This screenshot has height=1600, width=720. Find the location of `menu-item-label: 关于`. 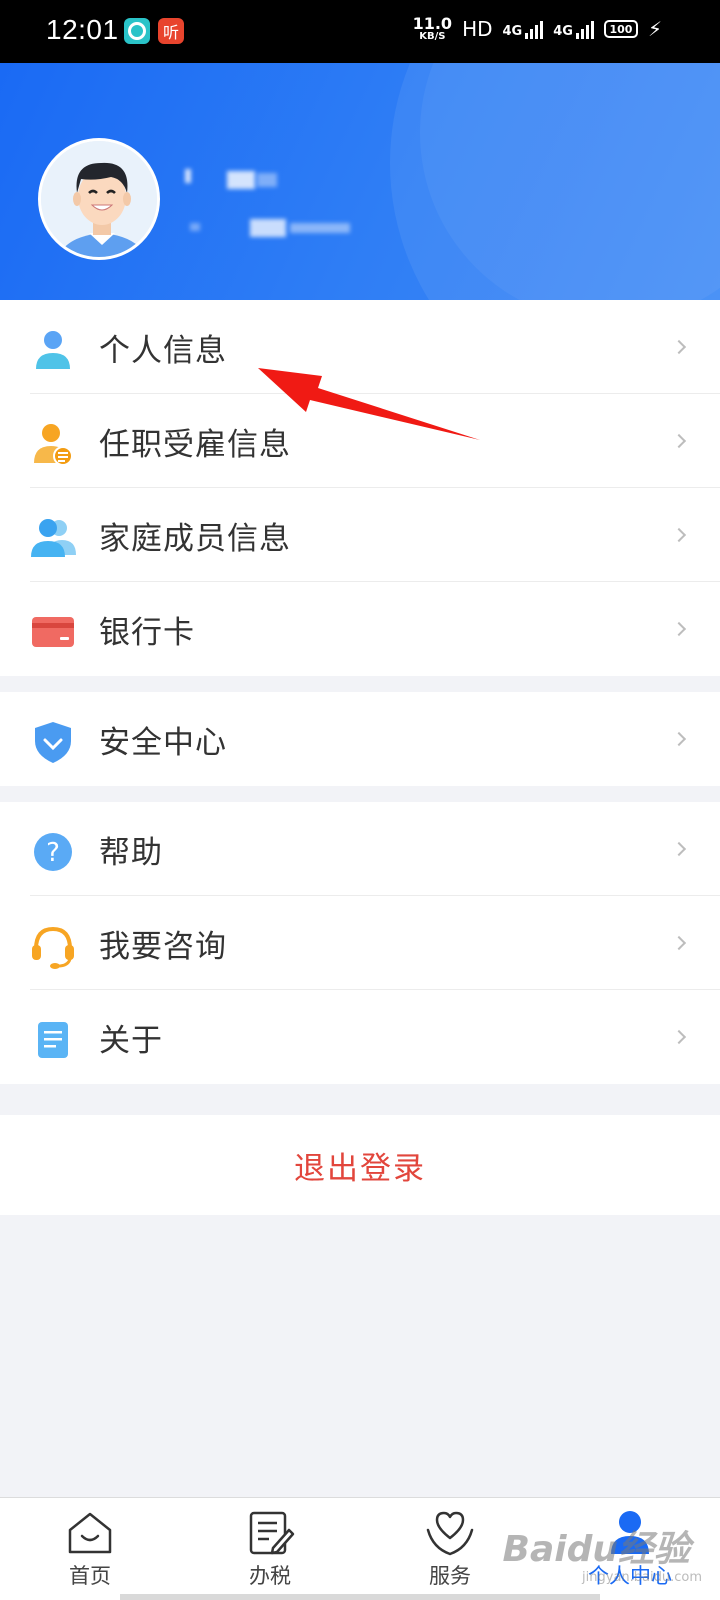

menu-item-label: 关于 is located at coordinates (131, 1040).